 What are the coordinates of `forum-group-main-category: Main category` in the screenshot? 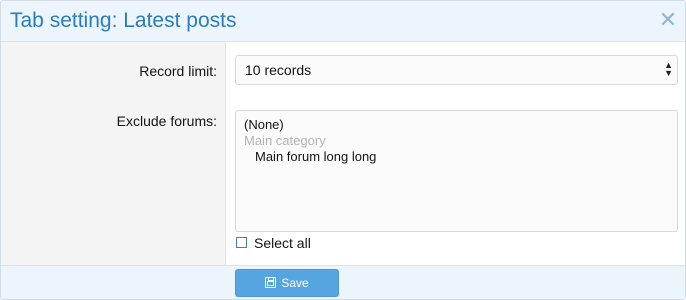 It's located at (285, 140).